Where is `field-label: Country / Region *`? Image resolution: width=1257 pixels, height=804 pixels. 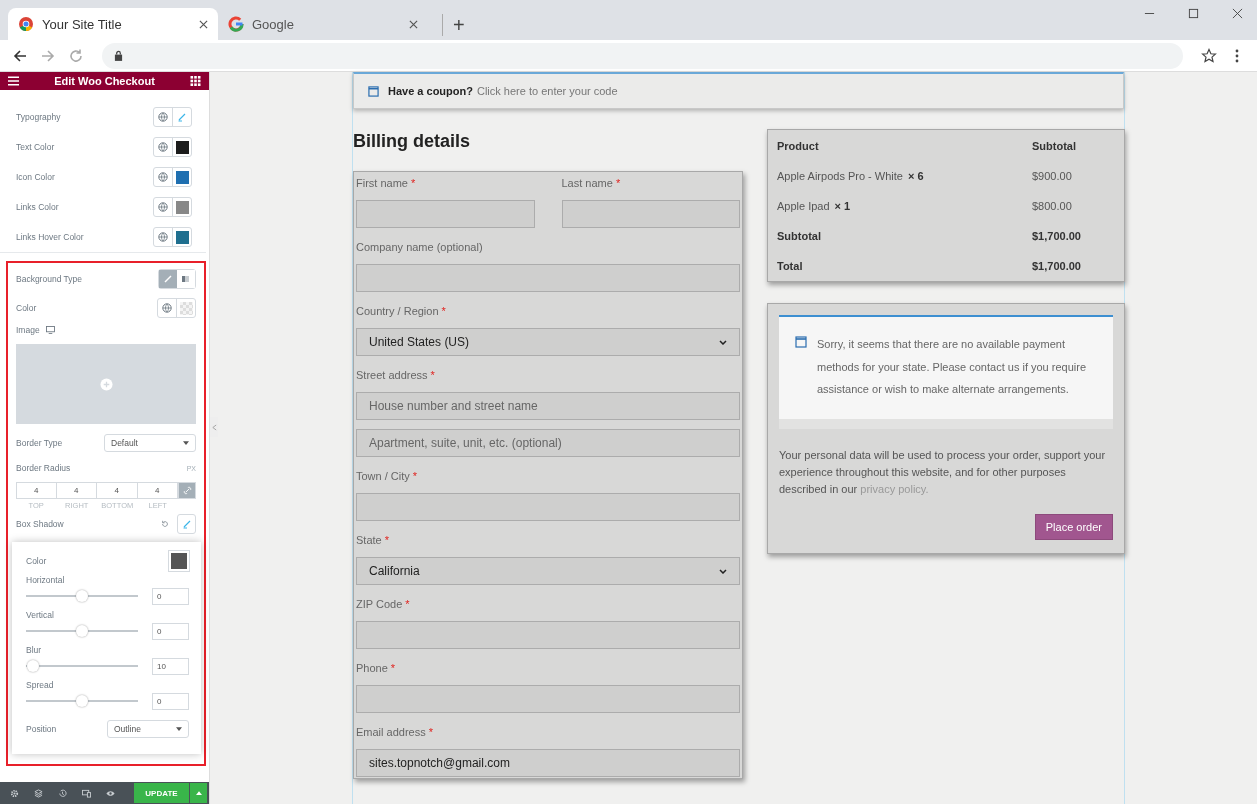 field-label: Country / Region * is located at coordinates (401, 312).